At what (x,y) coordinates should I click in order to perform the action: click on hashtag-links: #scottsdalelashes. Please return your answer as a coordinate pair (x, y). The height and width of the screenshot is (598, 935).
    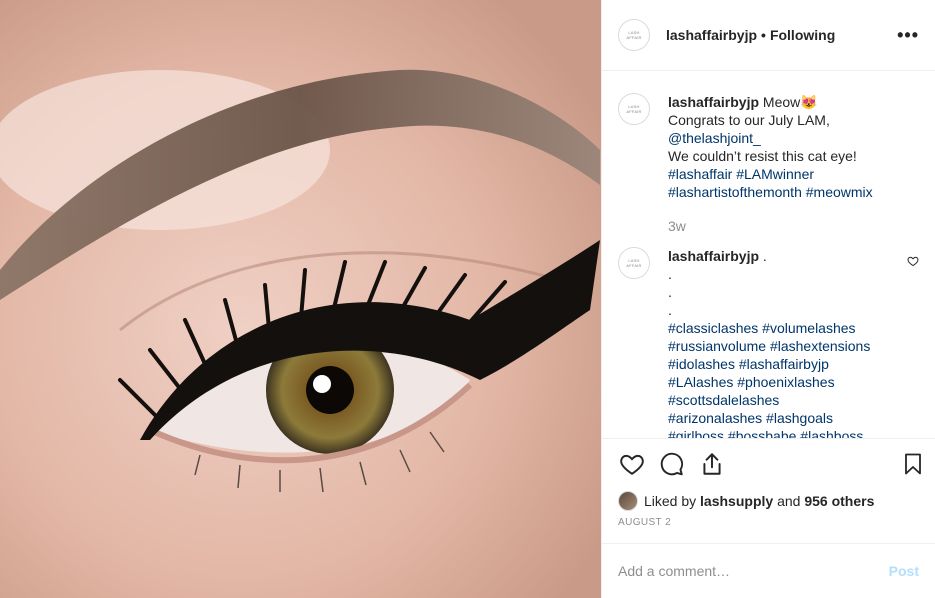
    Looking at the image, I should click on (783, 400).